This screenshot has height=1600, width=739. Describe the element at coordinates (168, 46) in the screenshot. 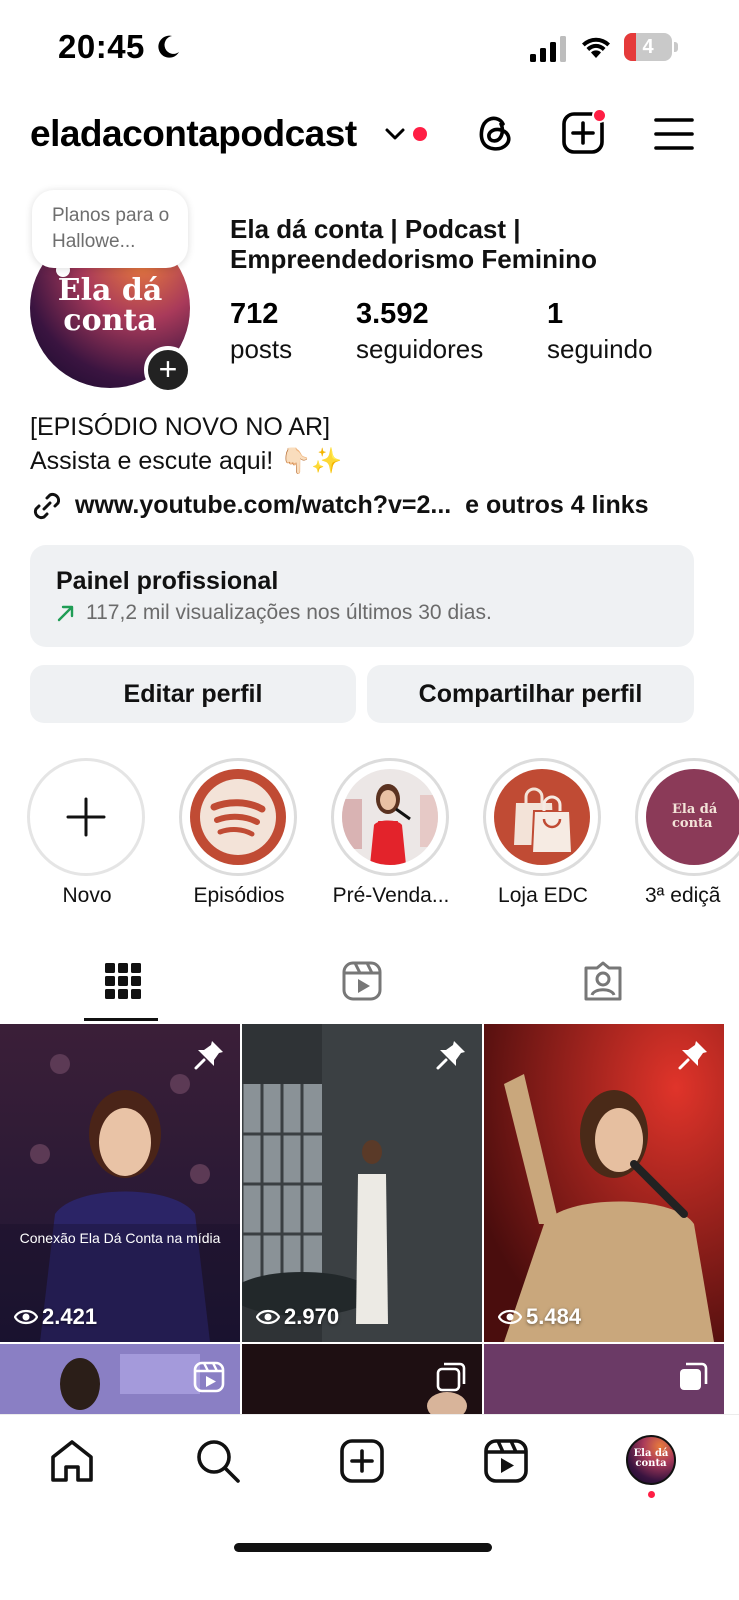

I see `moon-icon` at that location.